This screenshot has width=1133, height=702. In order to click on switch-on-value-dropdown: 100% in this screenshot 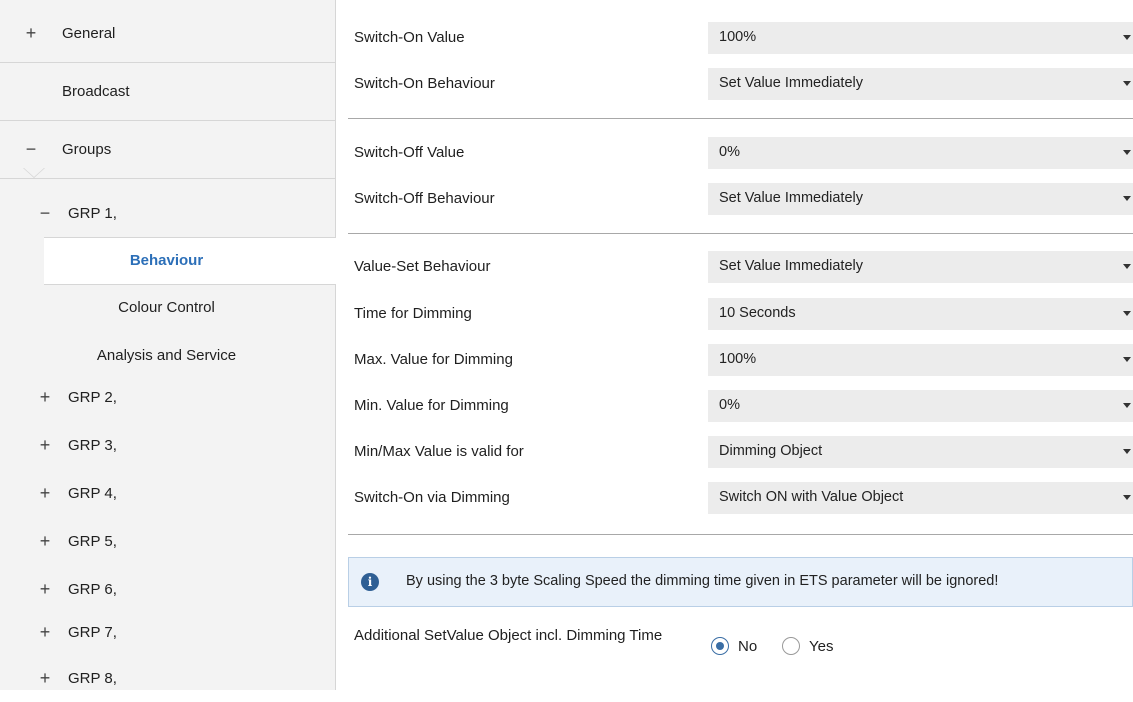, I will do `click(920, 38)`.